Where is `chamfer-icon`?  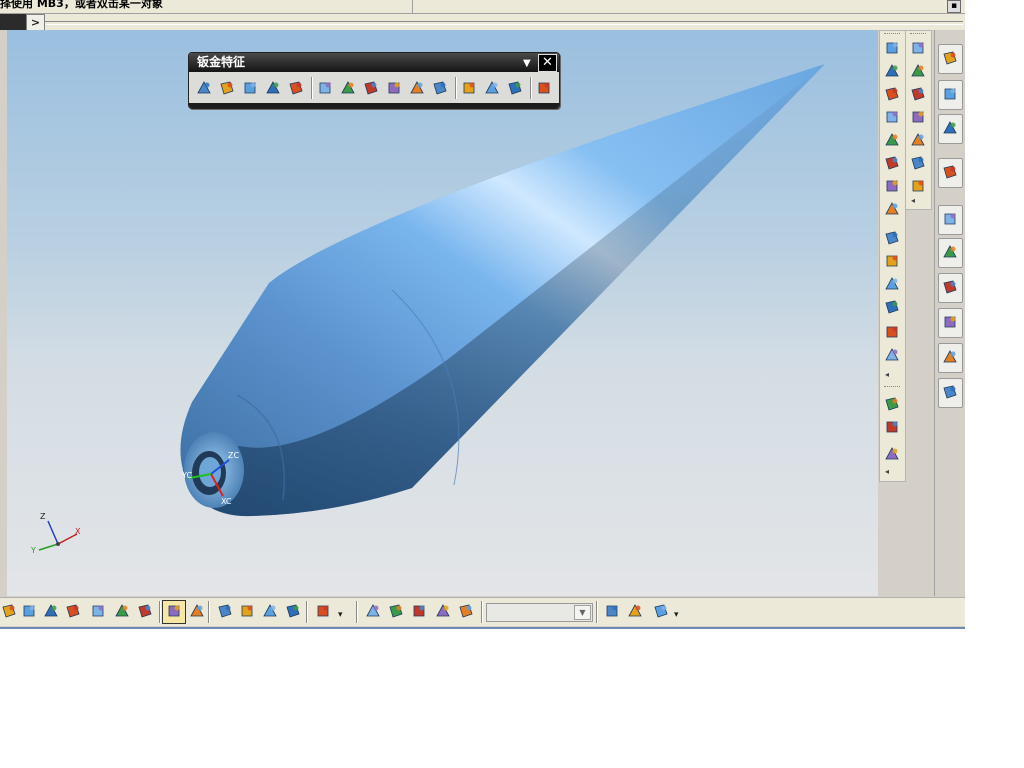 chamfer-icon is located at coordinates (892, 261).